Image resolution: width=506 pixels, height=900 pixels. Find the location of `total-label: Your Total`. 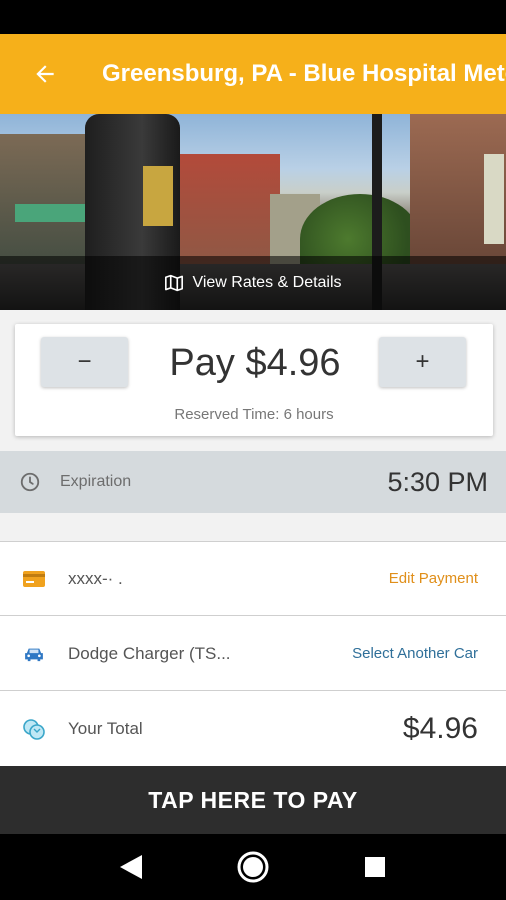

total-label: Your Total is located at coordinates (105, 728).